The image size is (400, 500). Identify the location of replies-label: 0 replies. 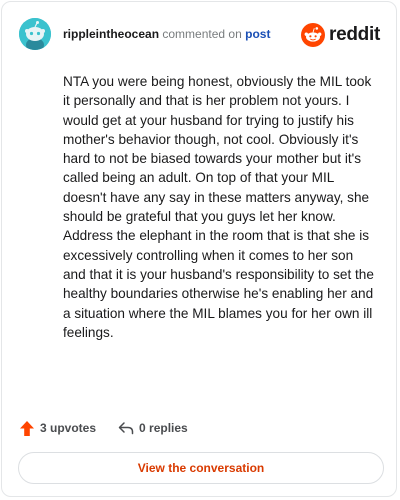
(163, 428).